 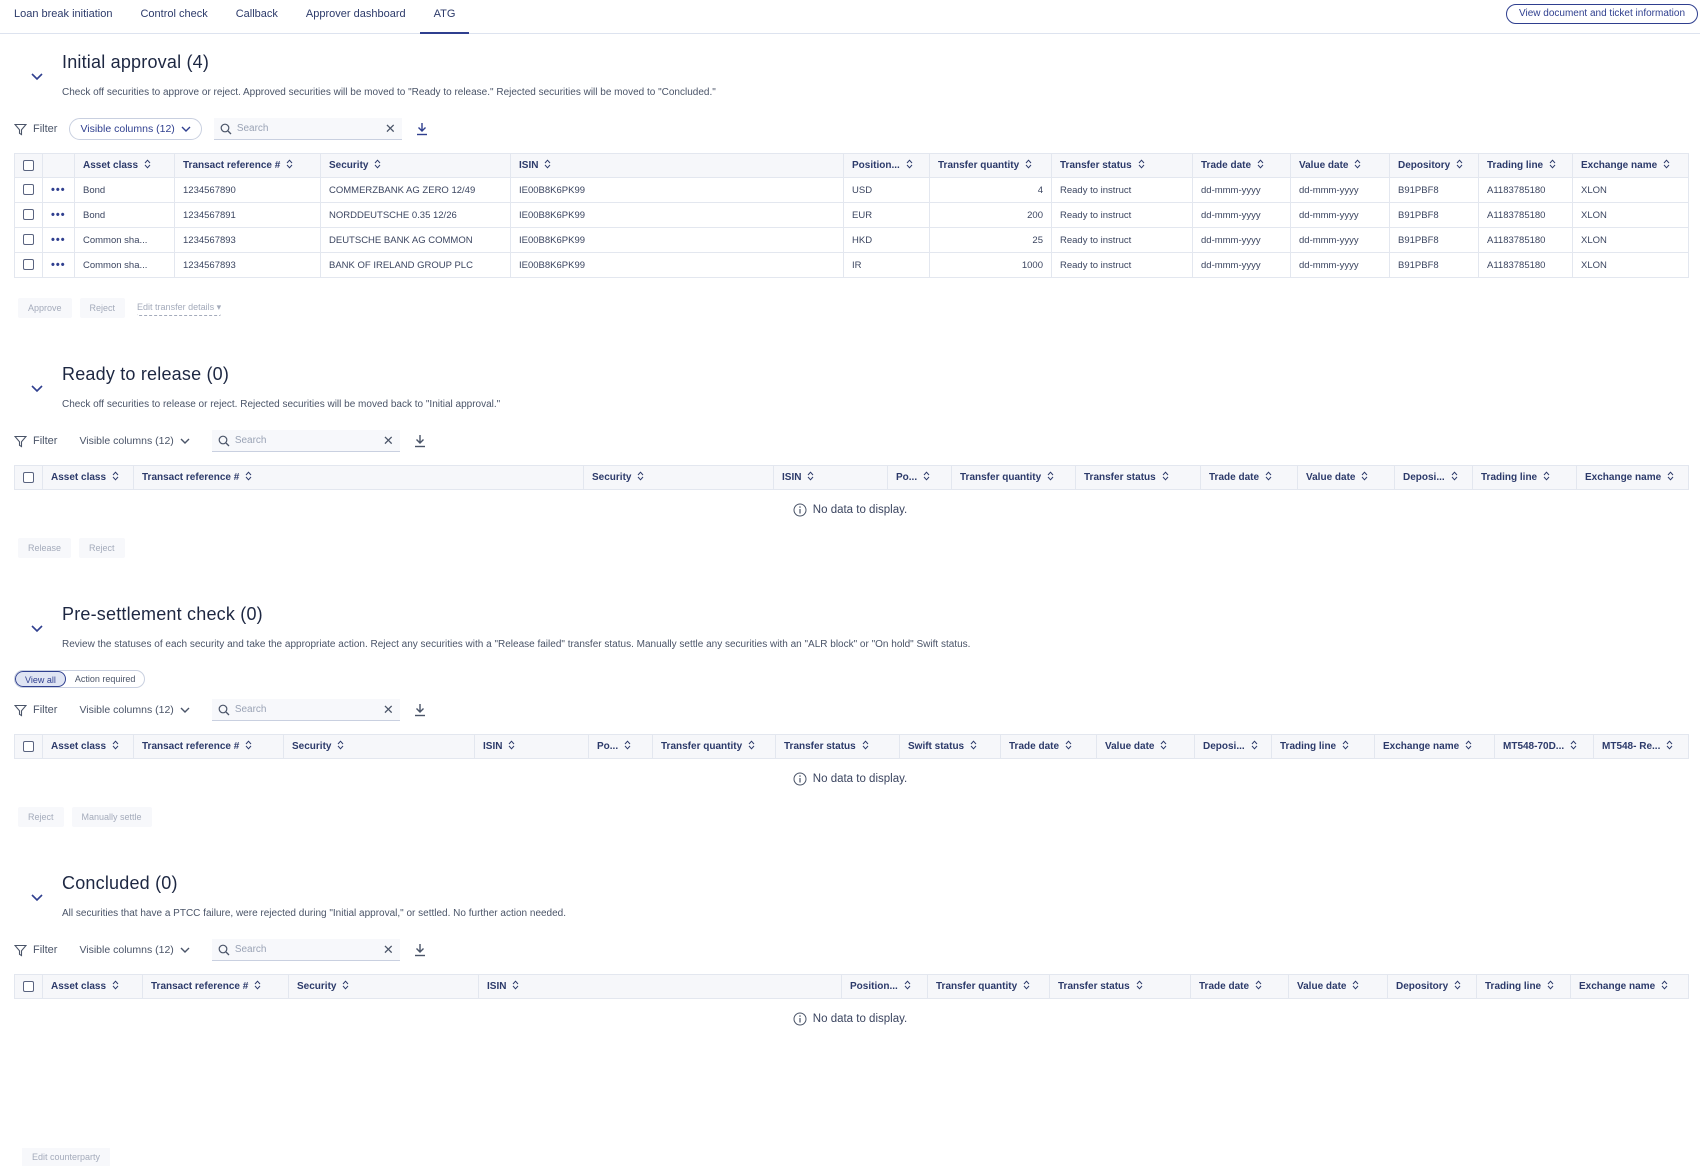 I want to click on edit-counterparty-button: Edit counterparty, so click(x=66, y=1157).